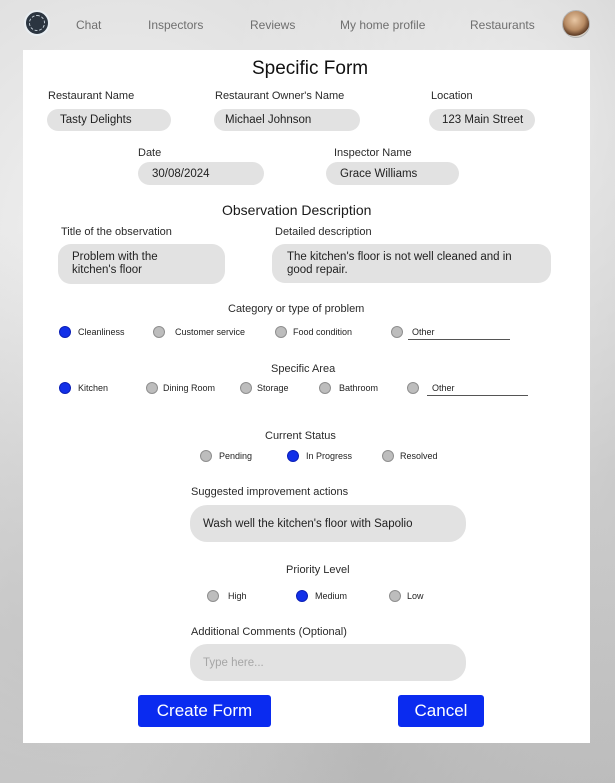 Image resolution: width=615 pixels, height=783 pixels. What do you see at coordinates (175, 25) in the screenshot?
I see `nav-inspectors: Inspectors` at bounding box center [175, 25].